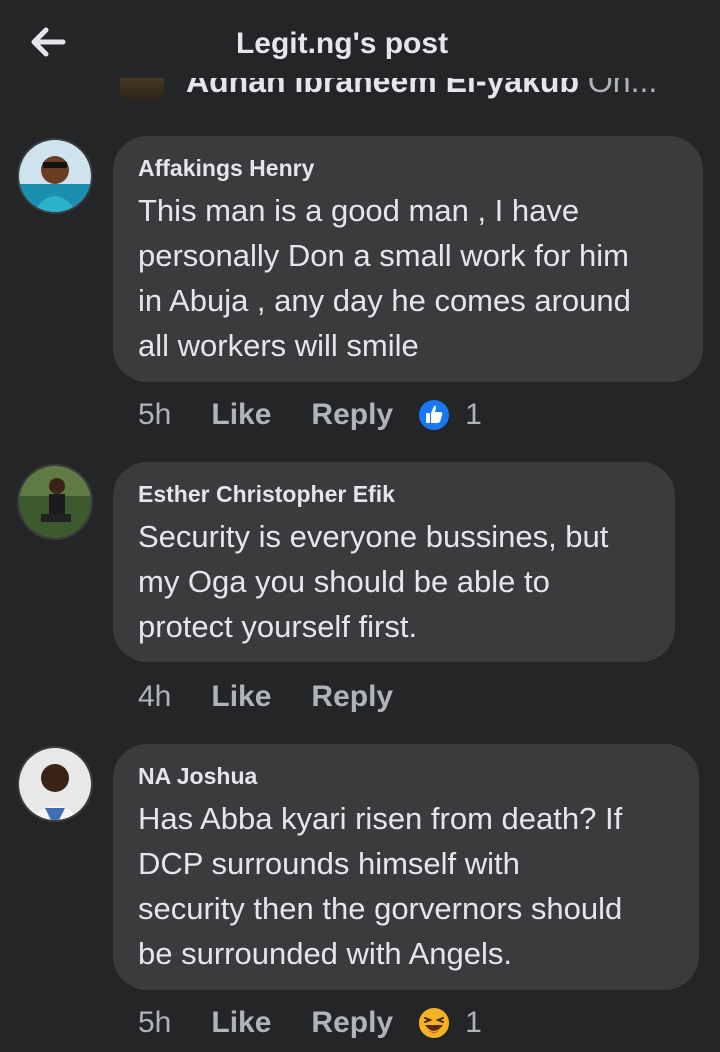 This screenshot has width=720, height=1052. What do you see at coordinates (405, 776) in the screenshot?
I see `comment-author: NA Joshua` at bounding box center [405, 776].